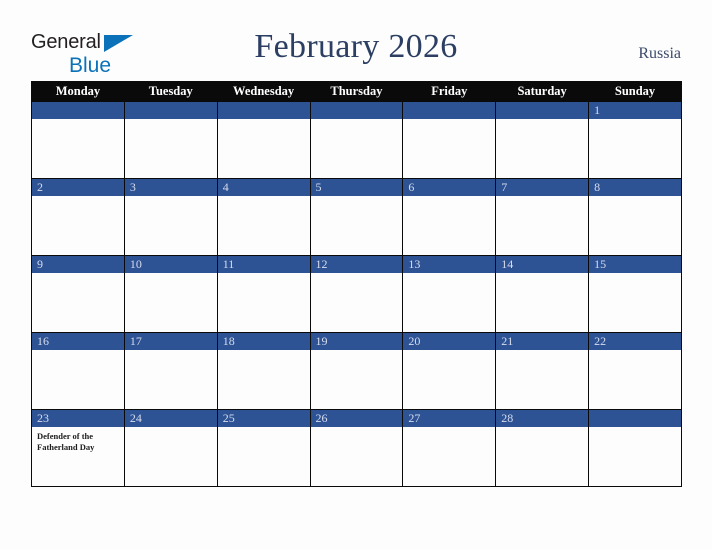 This screenshot has height=550, width=712. I want to click on day-number: 11, so click(263, 264).